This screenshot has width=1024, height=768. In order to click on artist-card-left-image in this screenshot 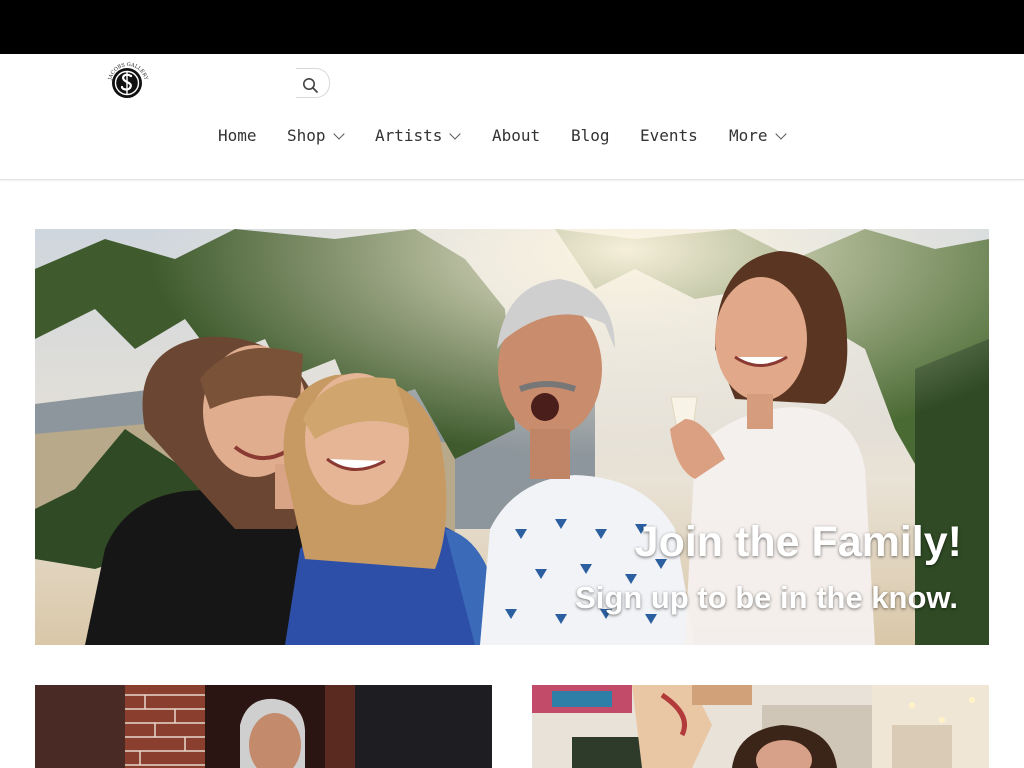, I will do `click(263, 726)`.